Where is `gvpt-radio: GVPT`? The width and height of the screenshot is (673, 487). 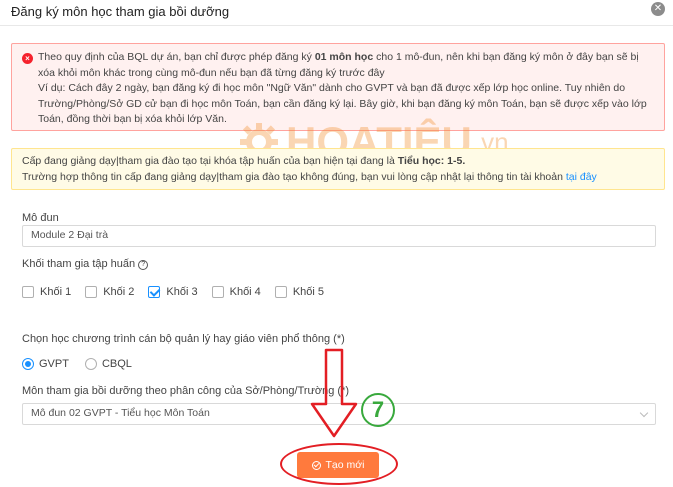
gvpt-radio: GVPT is located at coordinates (45, 364).